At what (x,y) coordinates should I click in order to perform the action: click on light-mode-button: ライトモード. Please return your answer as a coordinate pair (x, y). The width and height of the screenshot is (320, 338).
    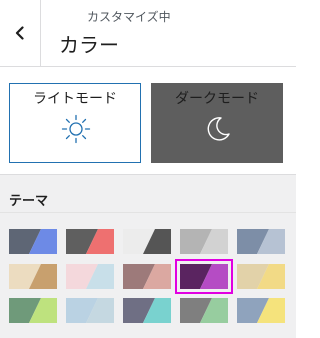
    Looking at the image, I should click on (75, 123).